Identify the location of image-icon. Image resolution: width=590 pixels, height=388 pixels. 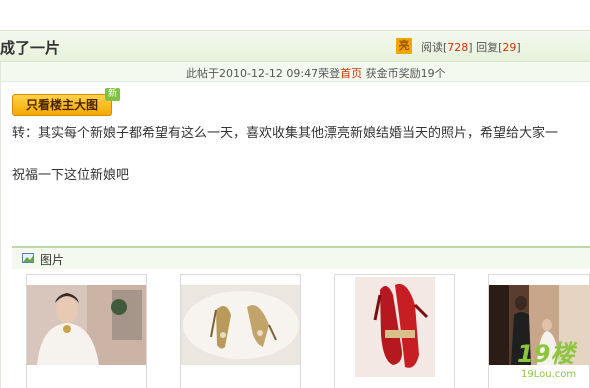
(28, 258).